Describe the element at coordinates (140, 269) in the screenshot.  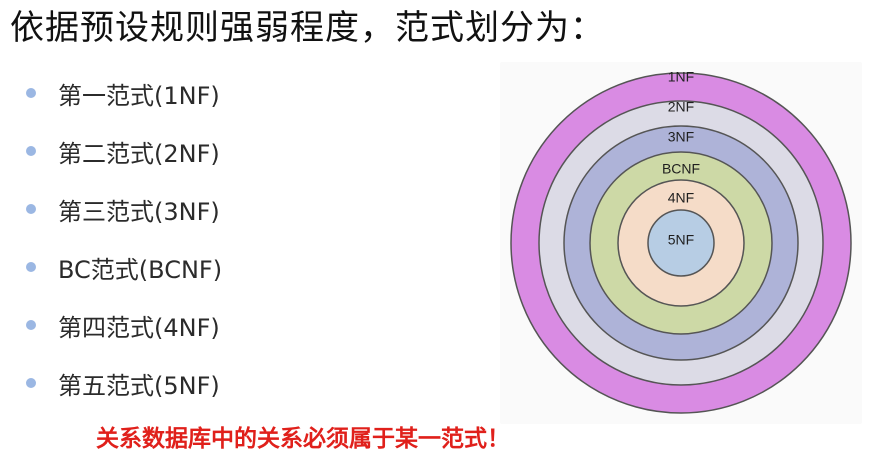
I see `list-item-label: BC范式(BCNF)` at that location.